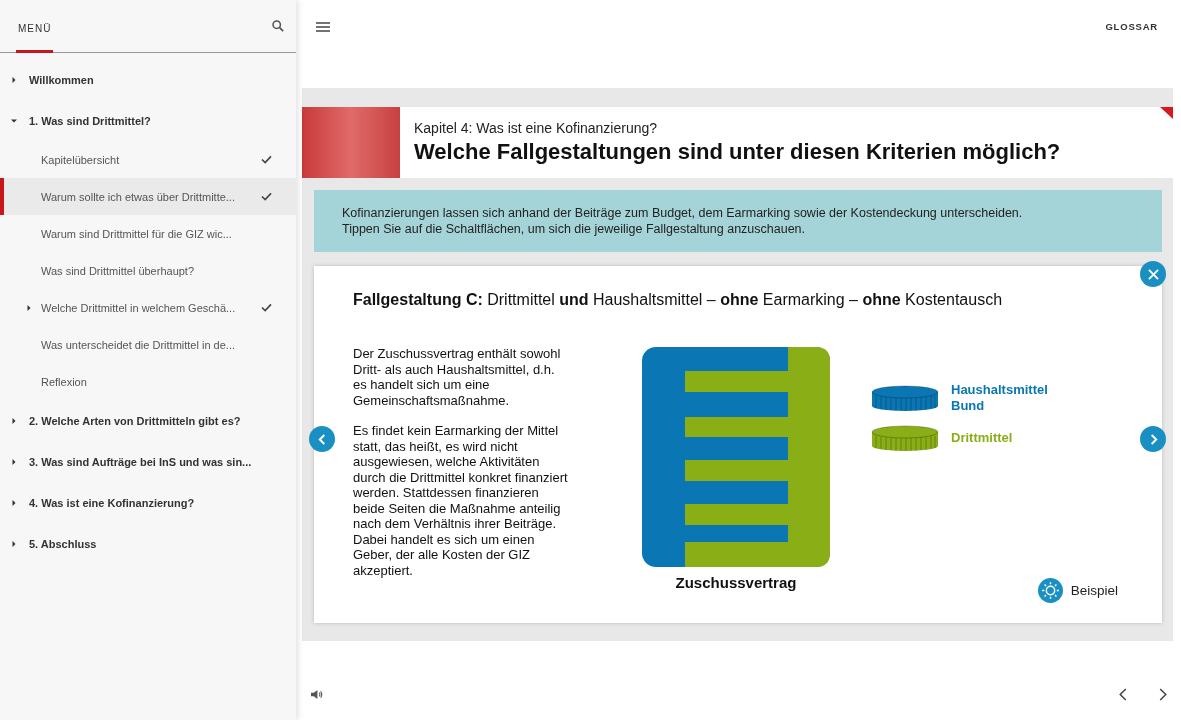 The width and height of the screenshot is (1181, 720). Describe the element at coordinates (461, 500) in the screenshot. I see `case-paragraph: Es findet kein Earmarking der Mittel statt, das heißt, es wird nicht ausgewiesen, welche Aktivitäten durch die Drittmittel konkret finanziert werden. Stattdessen finanzieren beide Seiten die Maßnahme anteilig nach dem Verhältnis ihrer Beiträge. Dabei handelt es sich um einen Geber, der alle Kosten der GIZ akzeptiert.` at that location.